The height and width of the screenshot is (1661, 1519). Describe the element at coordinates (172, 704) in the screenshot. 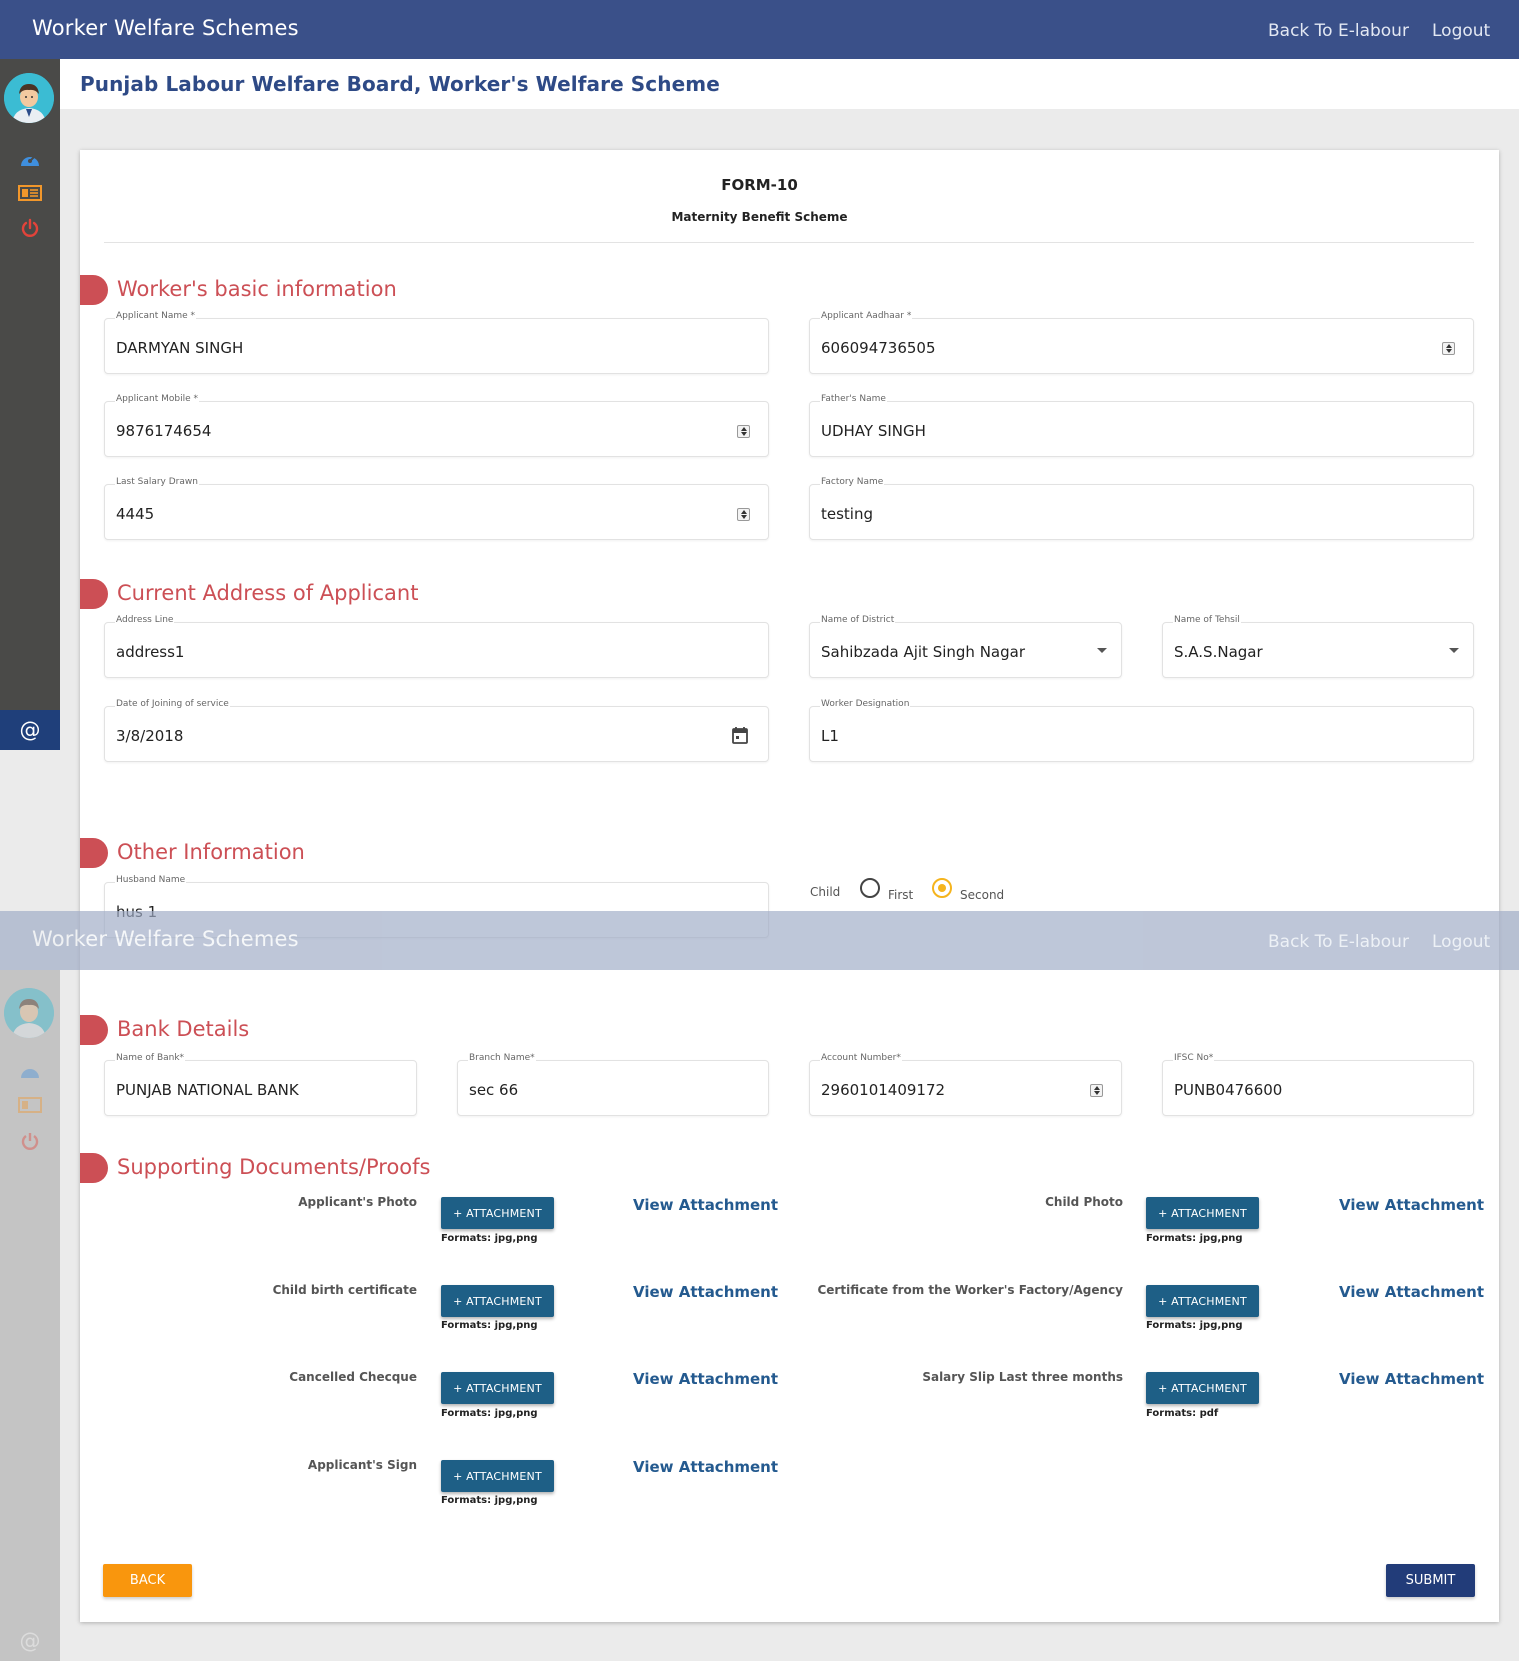

I see `field-label: Date of Joining of service` at that location.